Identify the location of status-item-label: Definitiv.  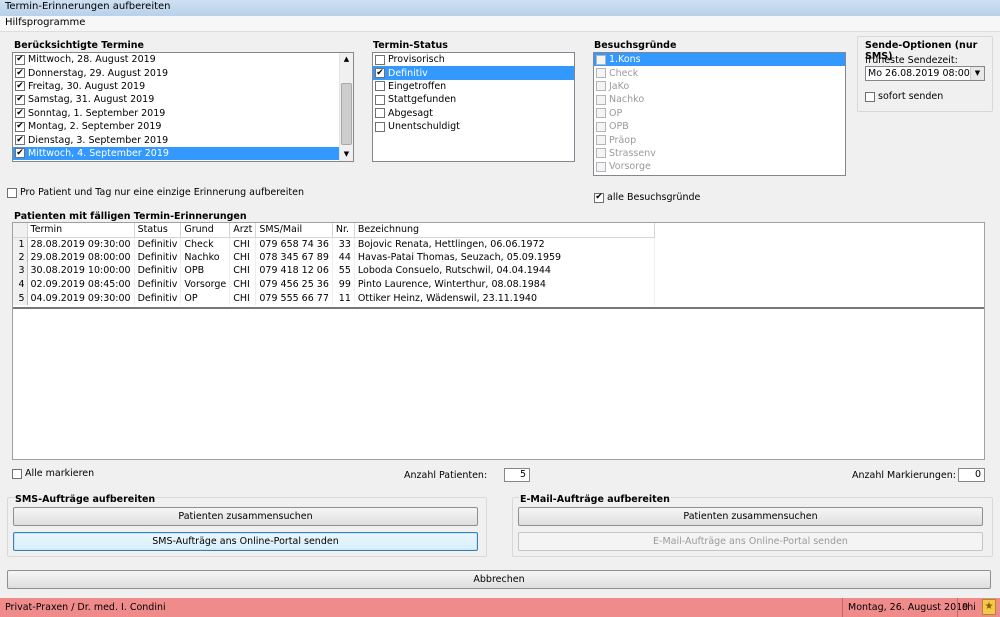
(408, 73).